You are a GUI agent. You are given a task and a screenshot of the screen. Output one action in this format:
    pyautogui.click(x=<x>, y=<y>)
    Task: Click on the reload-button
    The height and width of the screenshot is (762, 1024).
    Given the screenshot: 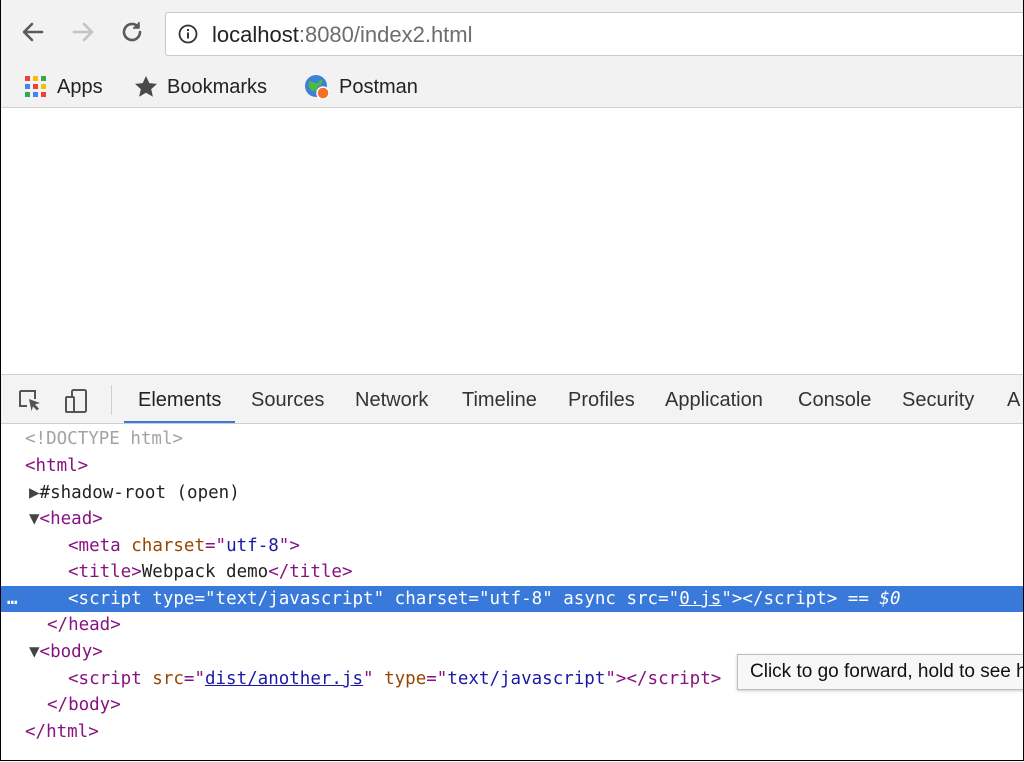 What is the action you would take?
    pyautogui.click(x=132, y=32)
    